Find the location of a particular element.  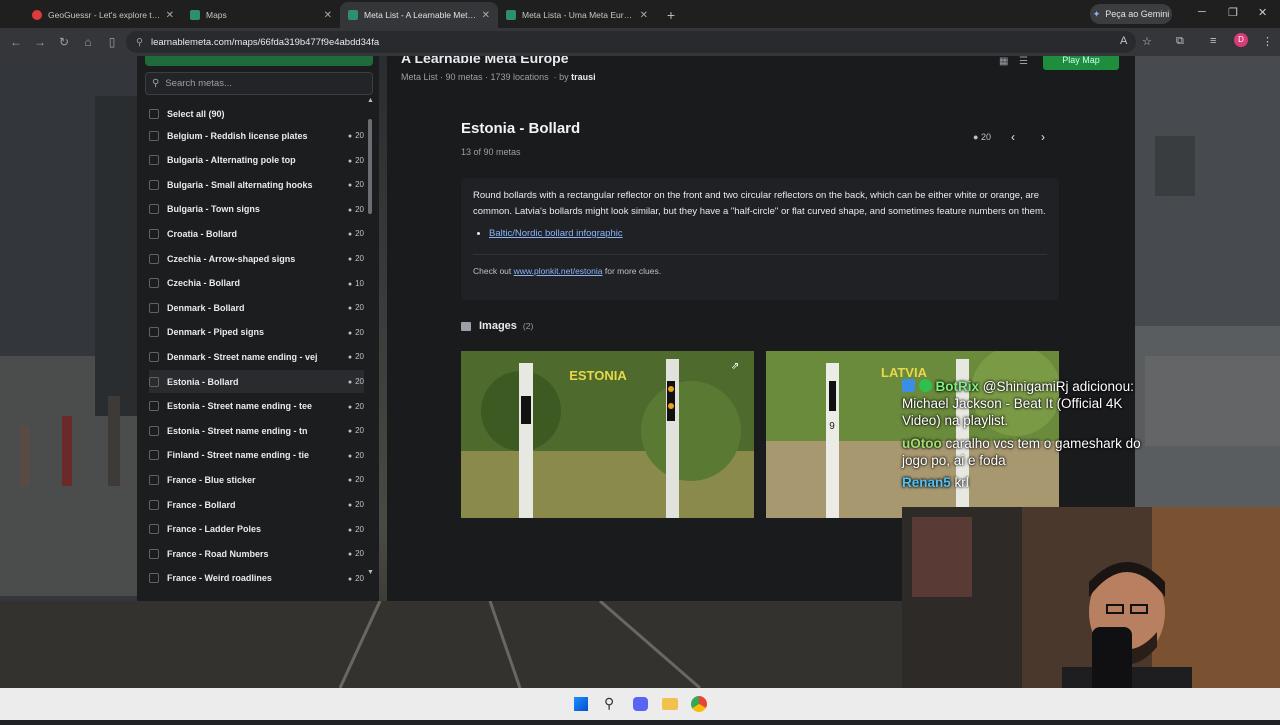

site-info-icon: ⚲ is located at coordinates (139, 42).